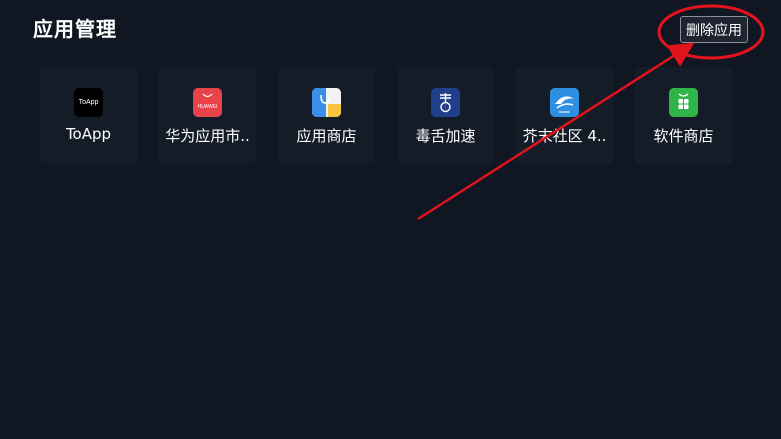  Describe the element at coordinates (714, 29) in the screenshot. I see `delete-app-button: 删除应用` at that location.